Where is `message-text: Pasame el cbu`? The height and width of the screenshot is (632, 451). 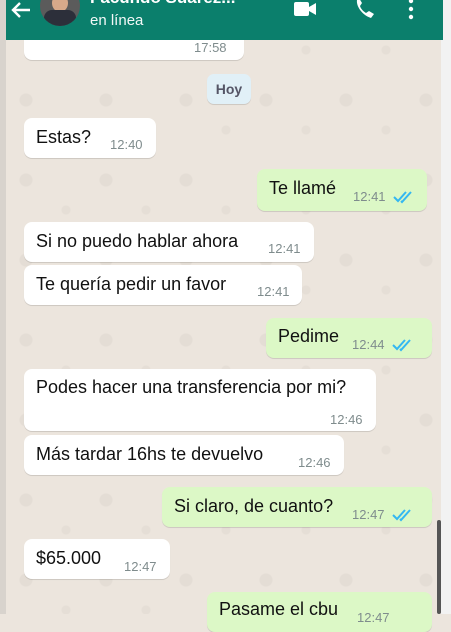
message-text: Pasame el cbu is located at coordinates (279, 609).